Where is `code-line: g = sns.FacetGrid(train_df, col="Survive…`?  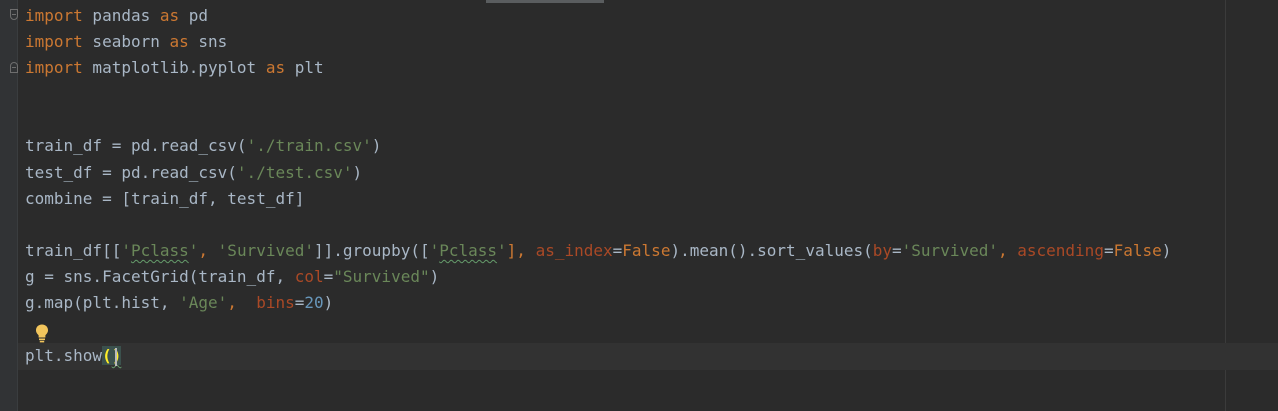 code-line: g = sns.FacetGrid(train_df, col="Survive… is located at coordinates (232, 277).